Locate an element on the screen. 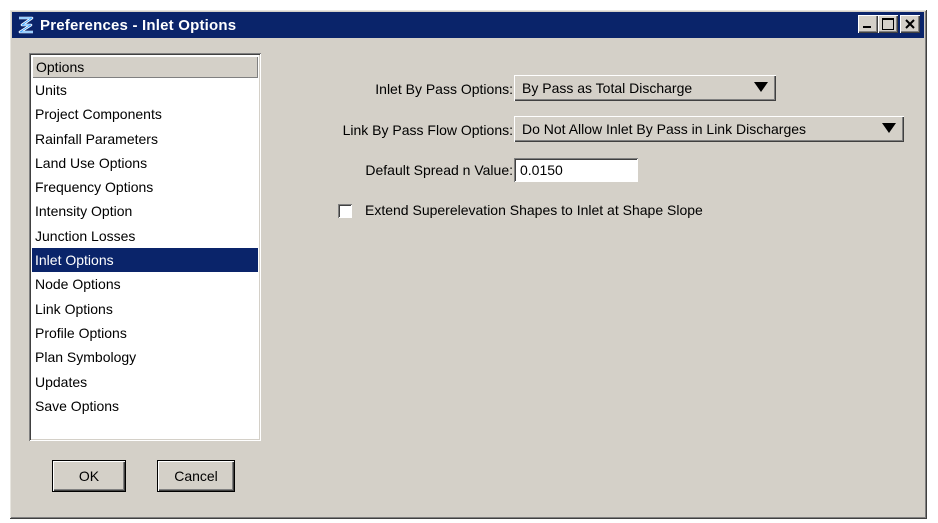 The image size is (938, 523). cancel-button: Cancel is located at coordinates (196, 476).